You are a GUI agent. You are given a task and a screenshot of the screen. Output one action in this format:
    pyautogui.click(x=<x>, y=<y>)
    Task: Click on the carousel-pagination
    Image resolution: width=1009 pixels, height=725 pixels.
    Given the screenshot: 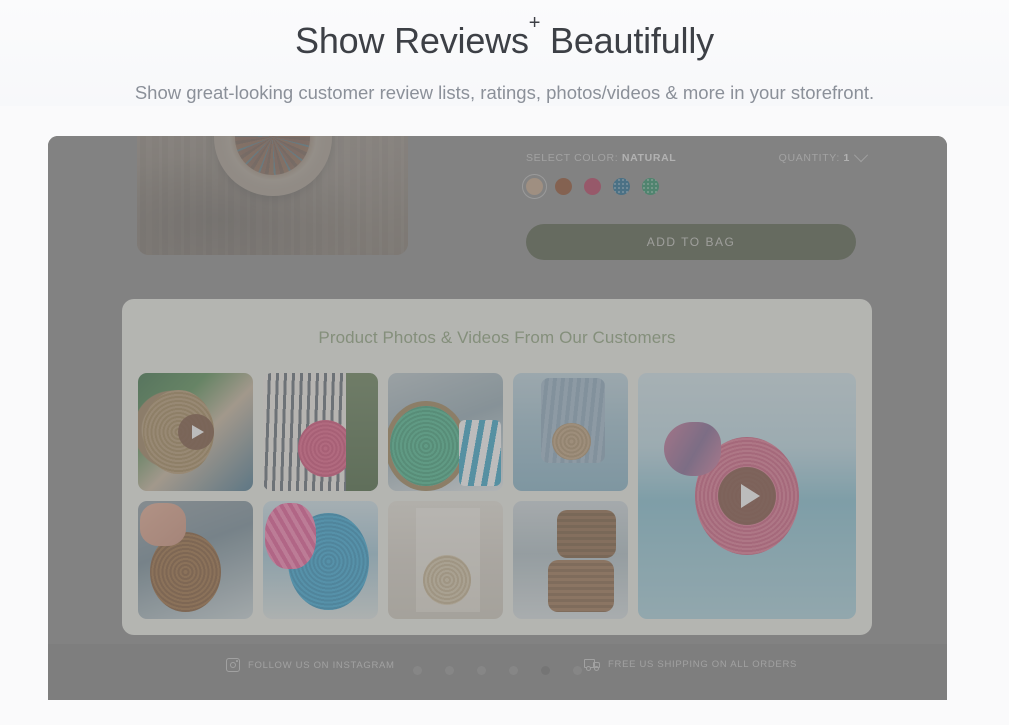 What is the action you would take?
    pyautogui.click(x=497, y=670)
    